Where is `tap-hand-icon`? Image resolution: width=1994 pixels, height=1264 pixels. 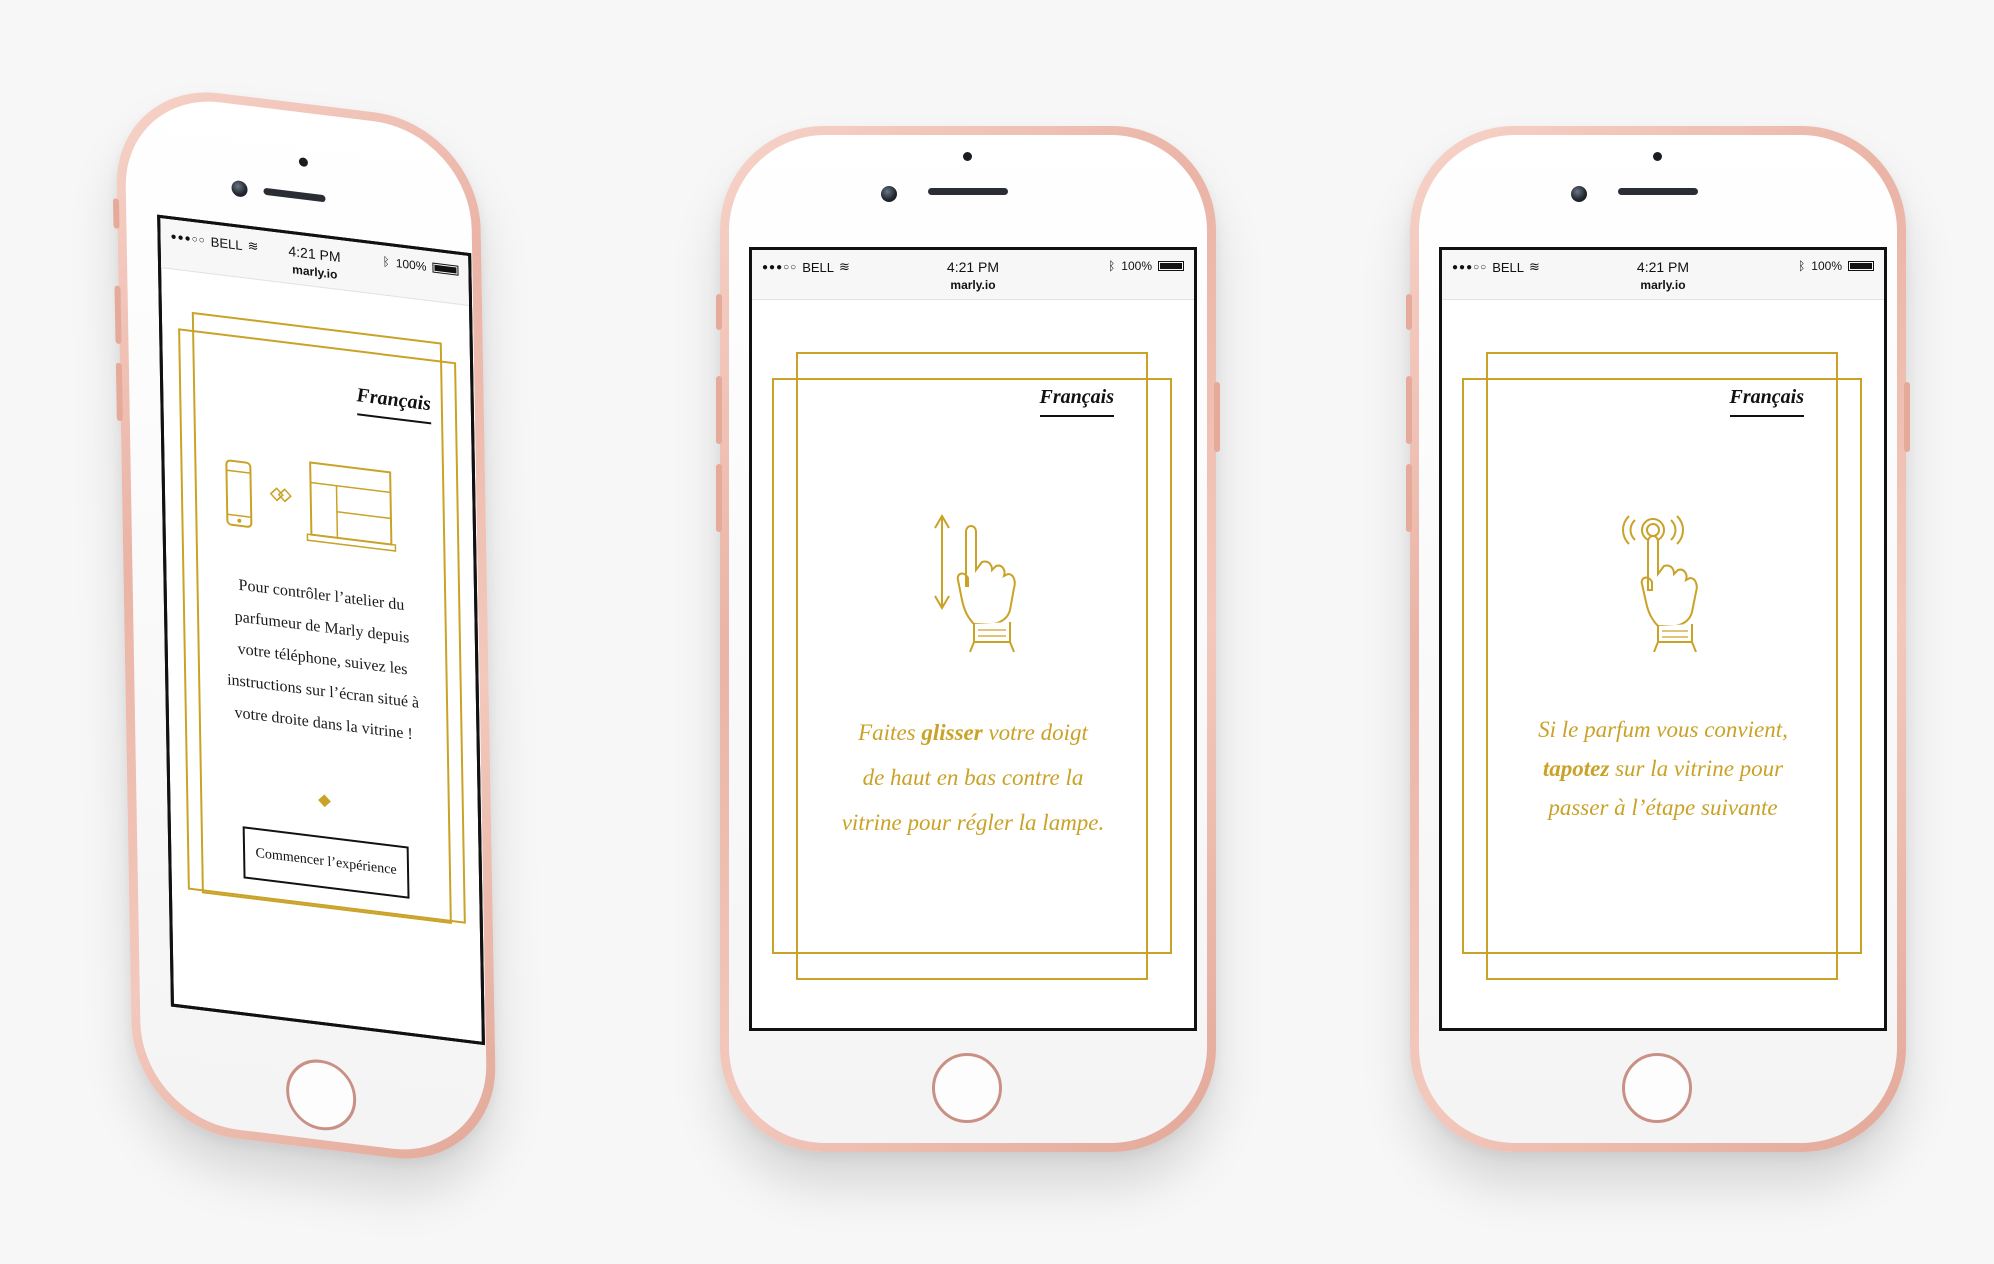 tap-hand-icon is located at coordinates (1660, 583).